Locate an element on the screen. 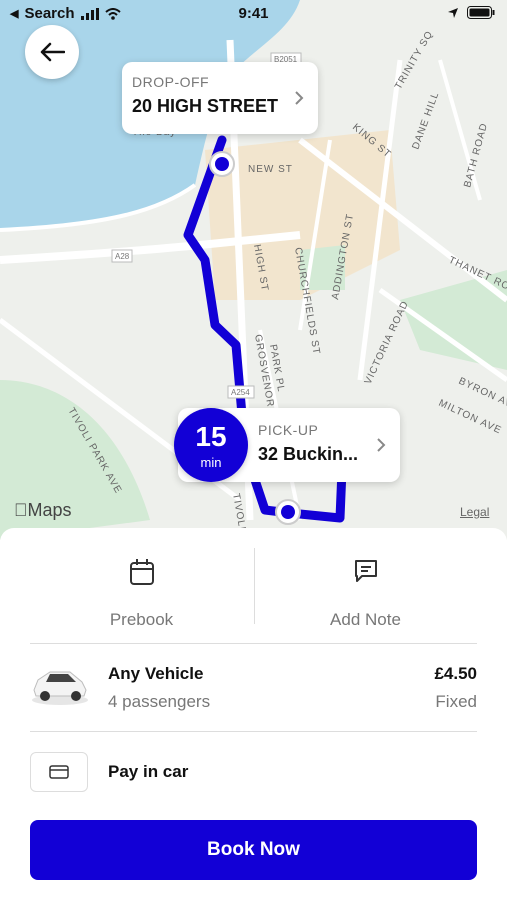 The height and width of the screenshot is (900, 507). dropoff-address: 20 HIGH STREET is located at coordinates (205, 106).